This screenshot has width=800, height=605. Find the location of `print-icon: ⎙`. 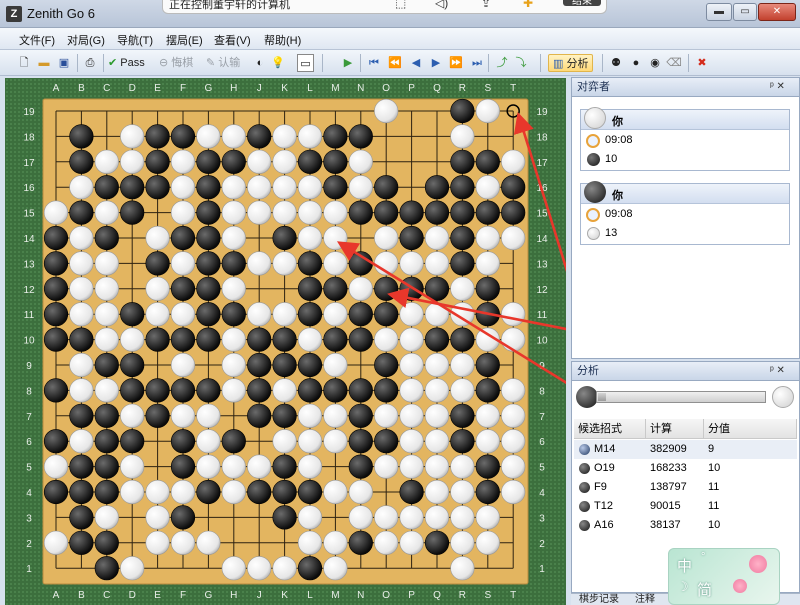

print-icon: ⎙ is located at coordinates (90, 63).